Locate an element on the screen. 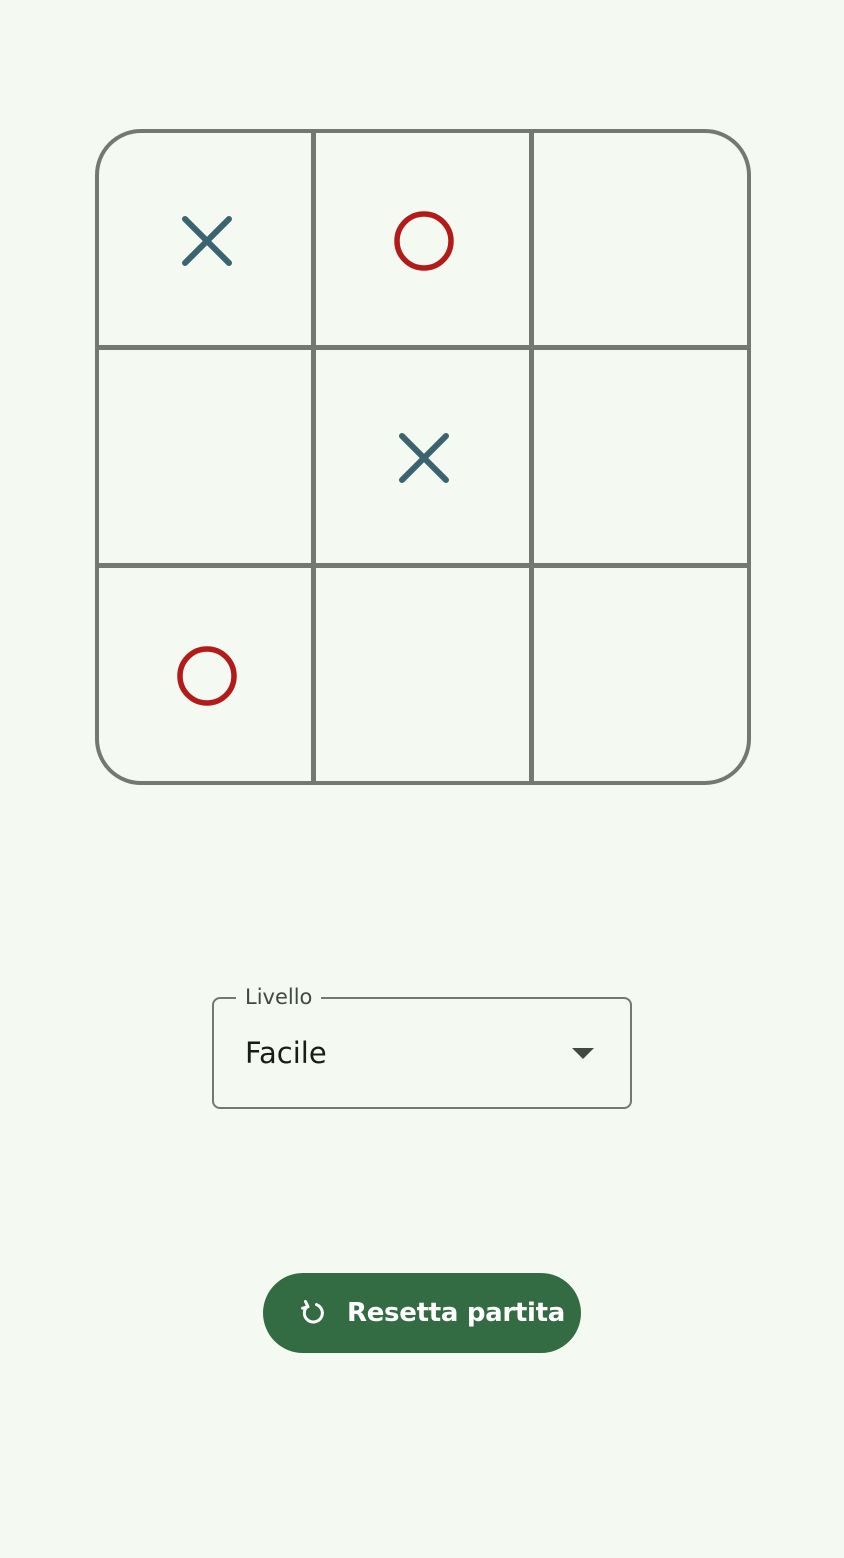  level-select-value: Facile is located at coordinates (286, 1053).